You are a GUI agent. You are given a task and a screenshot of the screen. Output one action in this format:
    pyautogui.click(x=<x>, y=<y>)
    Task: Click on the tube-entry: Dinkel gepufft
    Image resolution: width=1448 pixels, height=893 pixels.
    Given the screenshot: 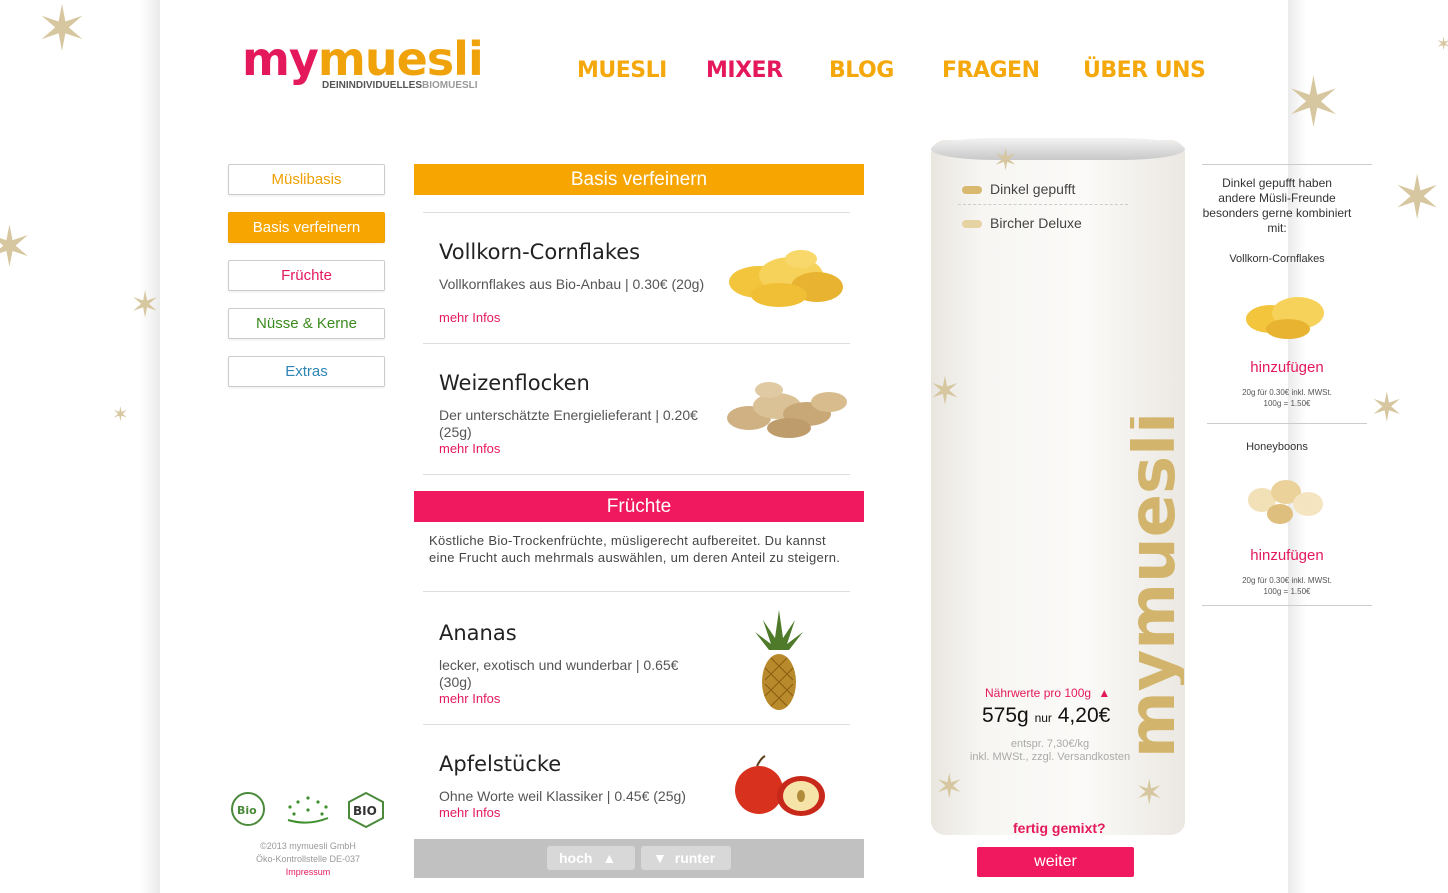 What is the action you would take?
    pyautogui.click(x=1018, y=189)
    